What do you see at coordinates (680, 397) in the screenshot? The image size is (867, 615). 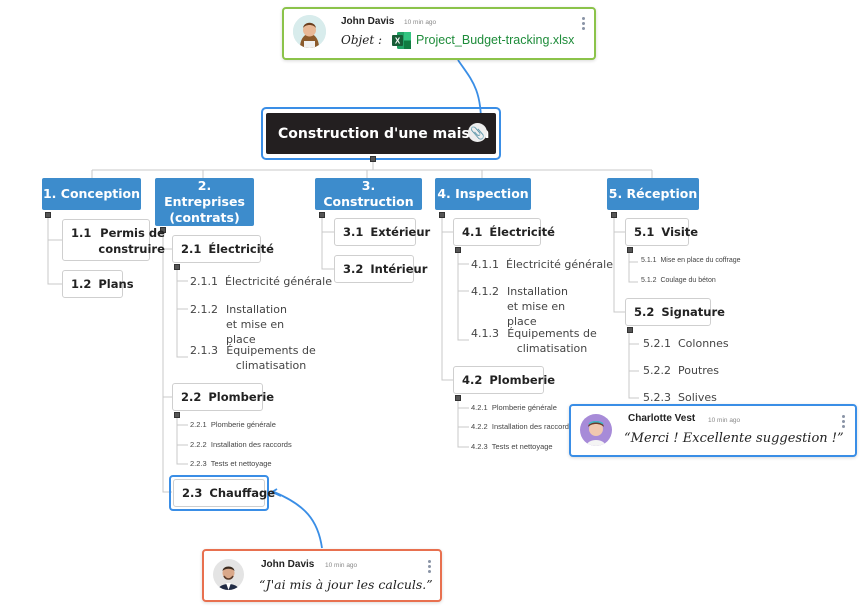 I see `node-5-2-3: 5.2.3 Solives` at bounding box center [680, 397].